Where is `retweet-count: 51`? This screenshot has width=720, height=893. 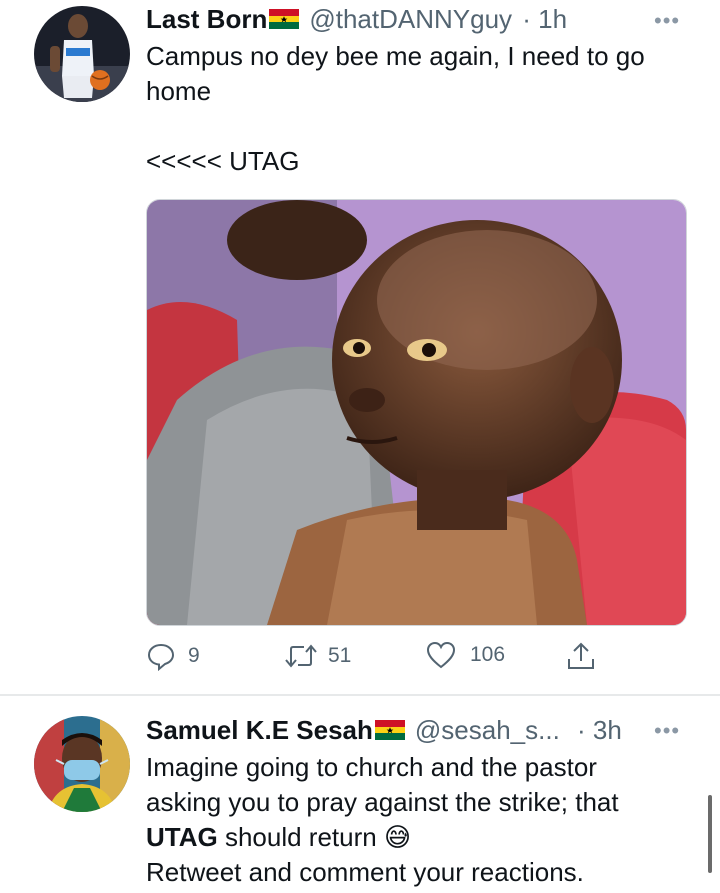 retweet-count: 51 is located at coordinates (340, 655).